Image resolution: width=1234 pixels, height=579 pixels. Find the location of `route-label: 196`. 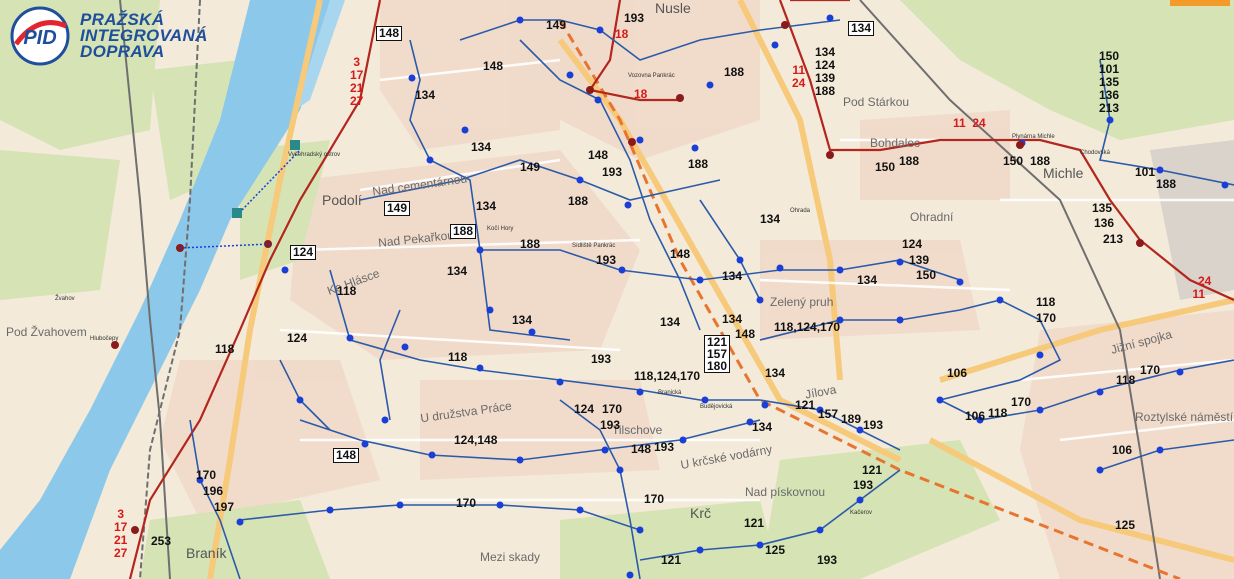

route-label: 196 is located at coordinates (213, 491).